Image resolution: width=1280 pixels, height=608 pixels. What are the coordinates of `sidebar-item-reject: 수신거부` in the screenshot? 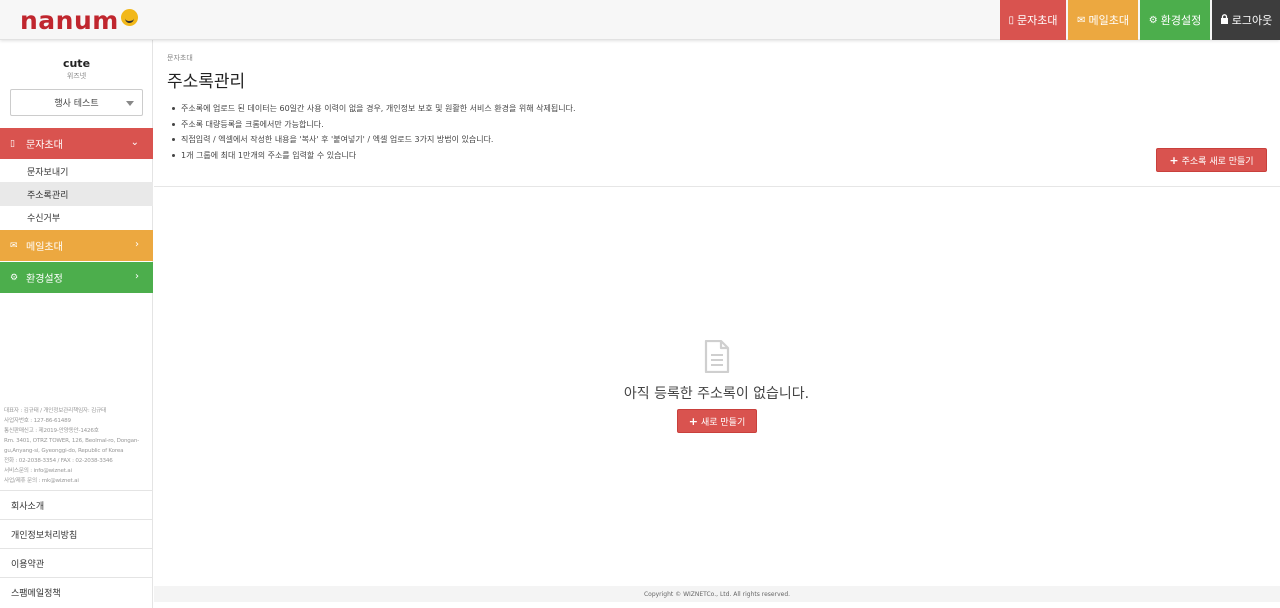 It's located at (76, 217).